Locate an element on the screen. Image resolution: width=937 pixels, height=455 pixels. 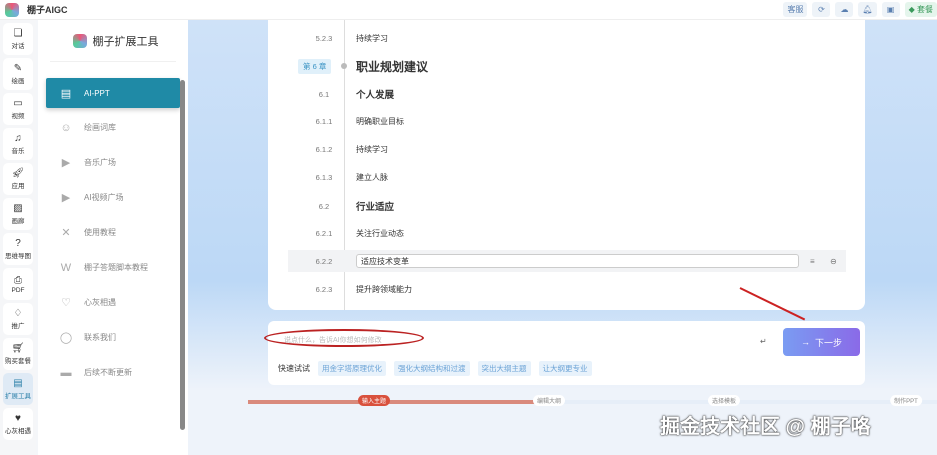
rail-label: 应用 is located at coordinates (18, 186).